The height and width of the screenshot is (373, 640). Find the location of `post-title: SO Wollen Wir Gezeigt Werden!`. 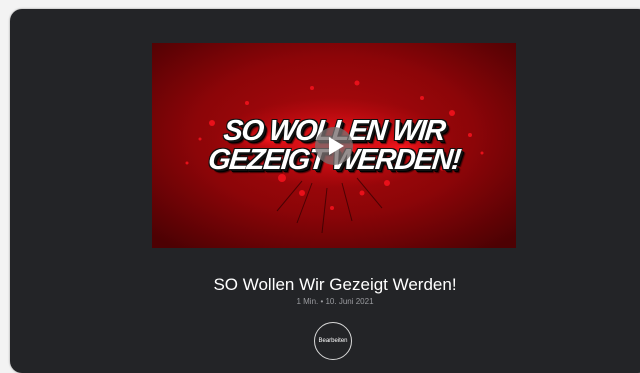

post-title: SO Wollen Wir Gezeigt Werden! is located at coordinates (325, 285).